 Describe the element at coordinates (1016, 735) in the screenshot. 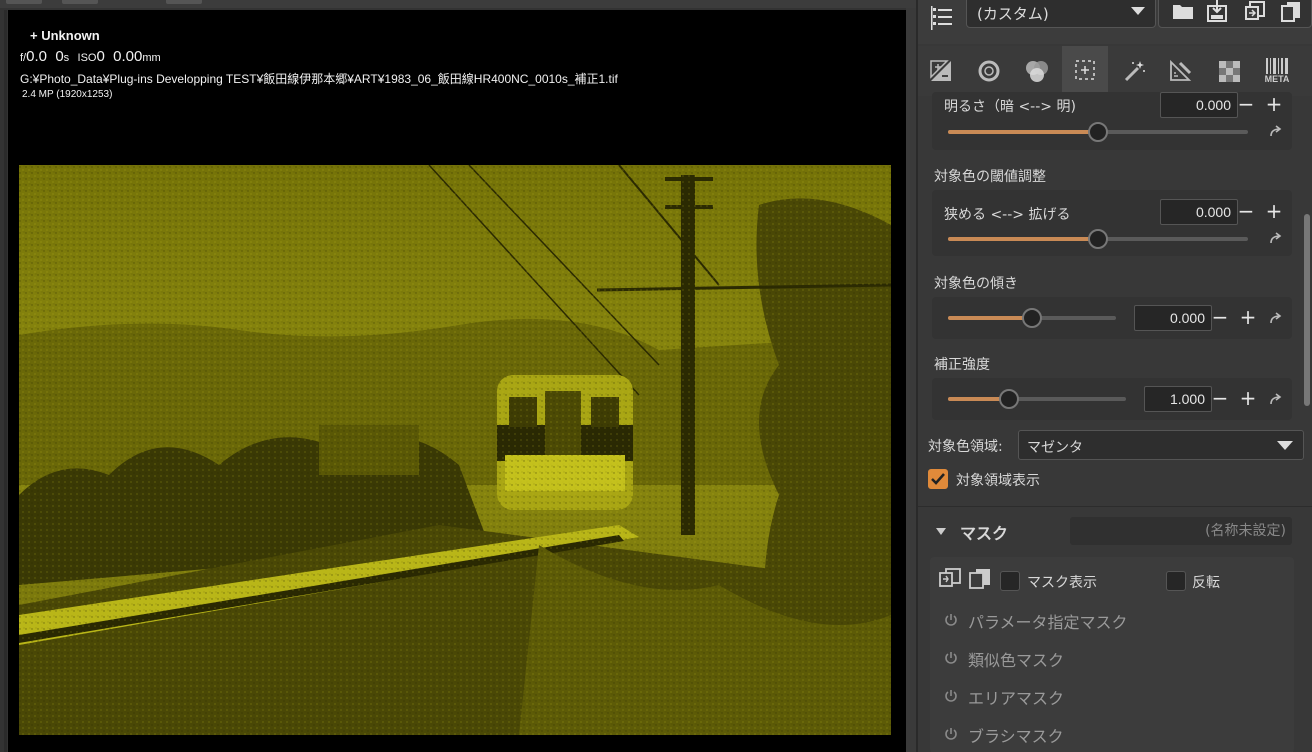

I see `brush-mask-item: ブラシマスク` at that location.